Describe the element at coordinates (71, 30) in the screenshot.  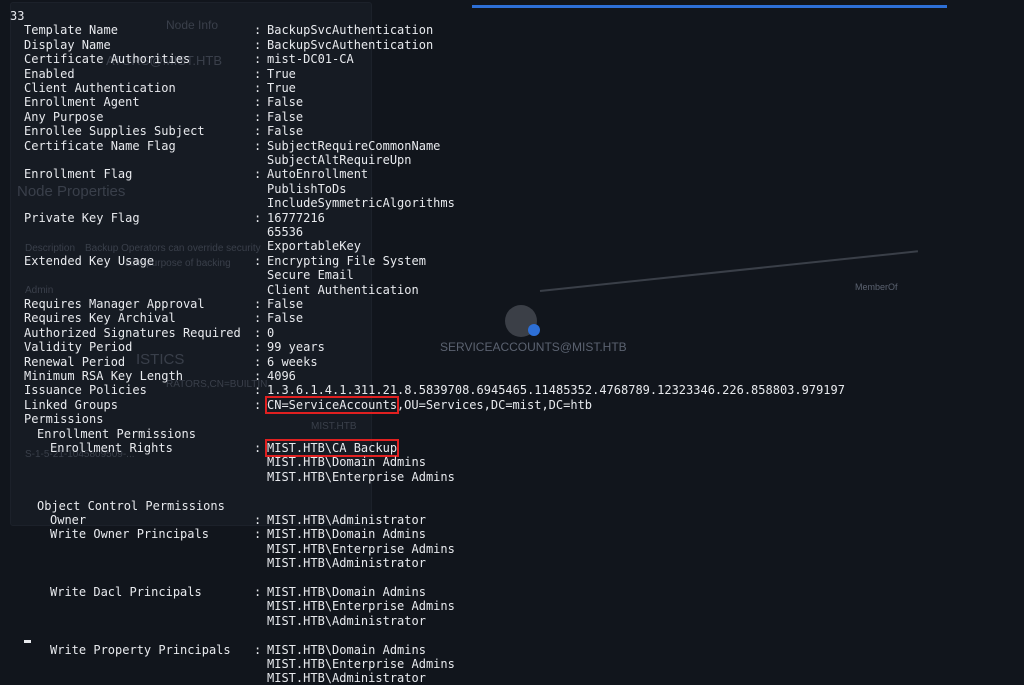
I see `field-key: Template Name` at that location.